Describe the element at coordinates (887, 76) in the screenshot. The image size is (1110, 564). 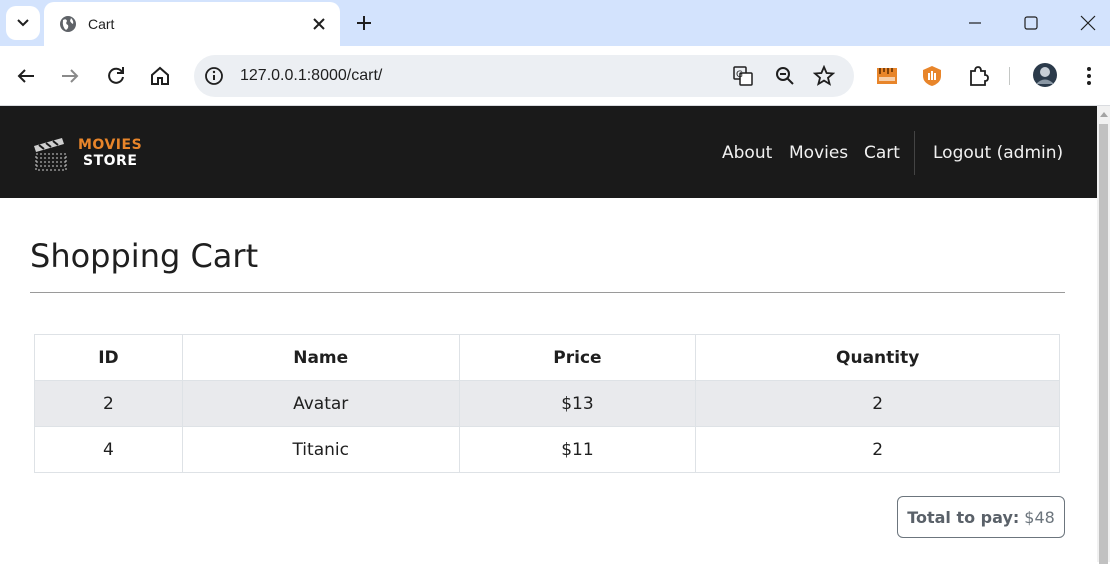
I see `extension-ruler-icon` at that location.